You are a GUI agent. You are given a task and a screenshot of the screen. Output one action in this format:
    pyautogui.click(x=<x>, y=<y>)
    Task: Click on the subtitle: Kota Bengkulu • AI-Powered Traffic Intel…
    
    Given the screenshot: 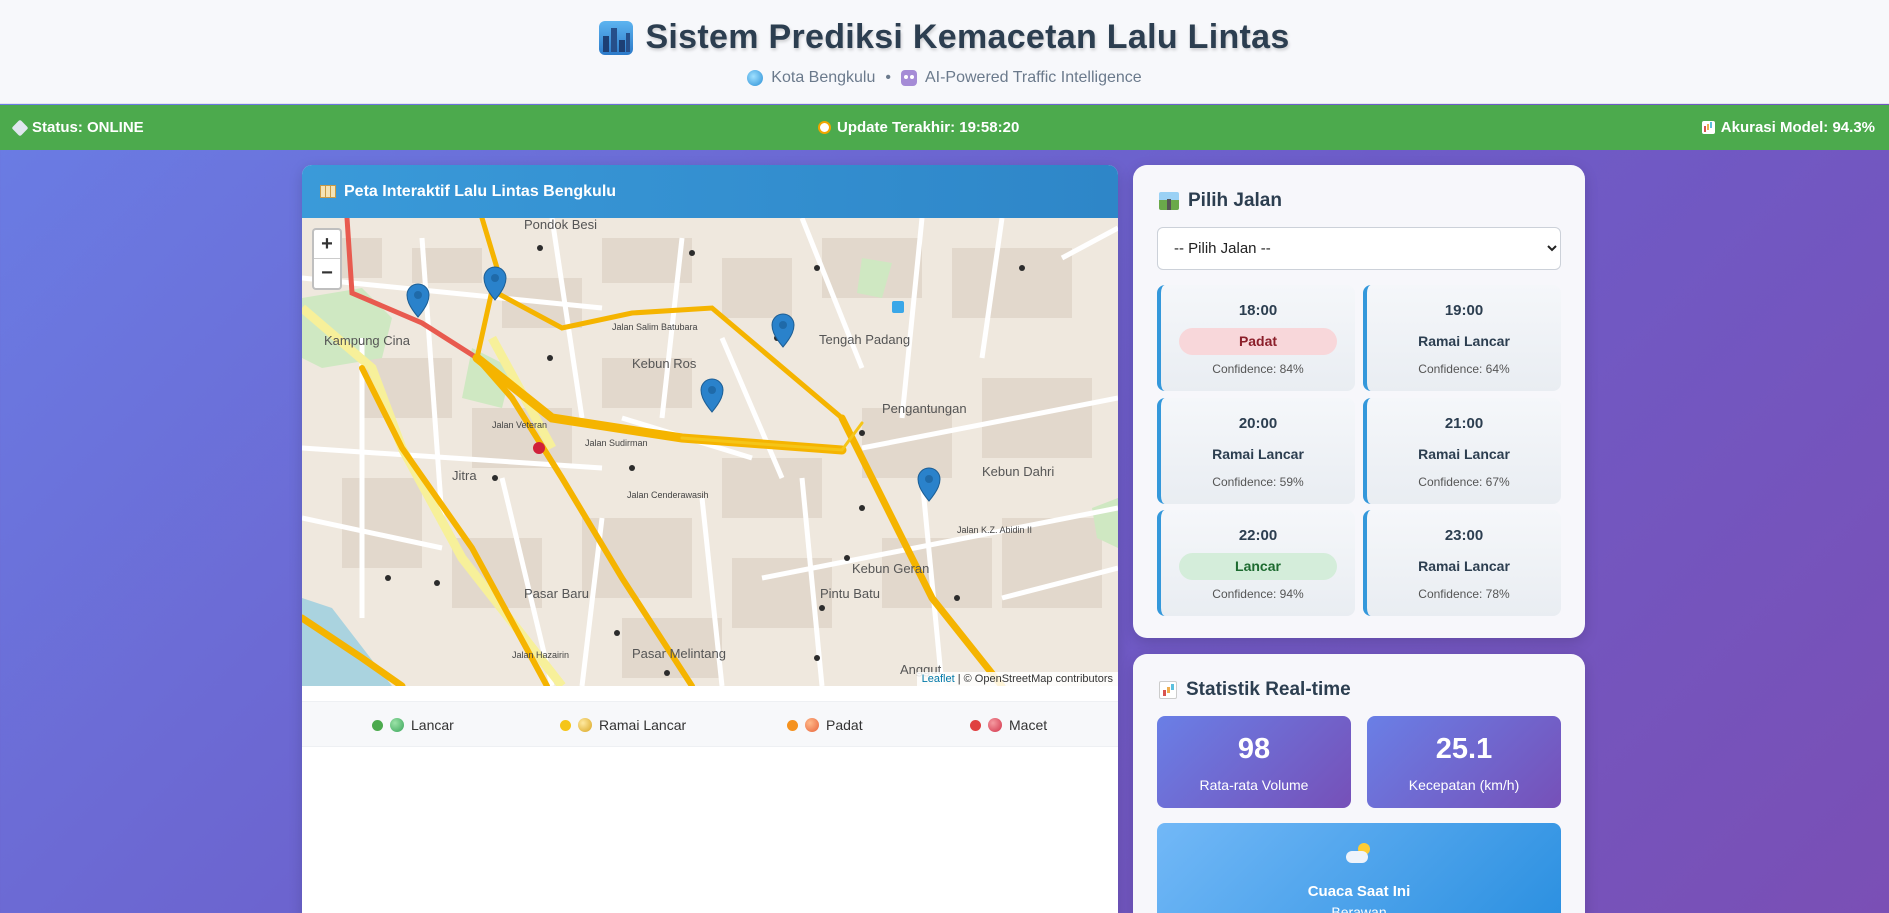 What is the action you would take?
    pyautogui.click(x=944, y=78)
    